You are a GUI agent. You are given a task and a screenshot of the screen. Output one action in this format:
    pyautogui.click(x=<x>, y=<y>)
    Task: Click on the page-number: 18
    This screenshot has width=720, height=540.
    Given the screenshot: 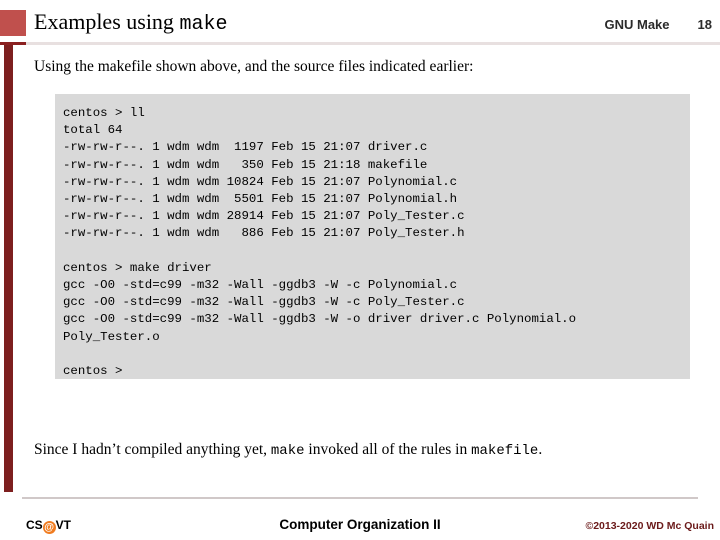 What is the action you would take?
    pyautogui.click(x=704, y=24)
    